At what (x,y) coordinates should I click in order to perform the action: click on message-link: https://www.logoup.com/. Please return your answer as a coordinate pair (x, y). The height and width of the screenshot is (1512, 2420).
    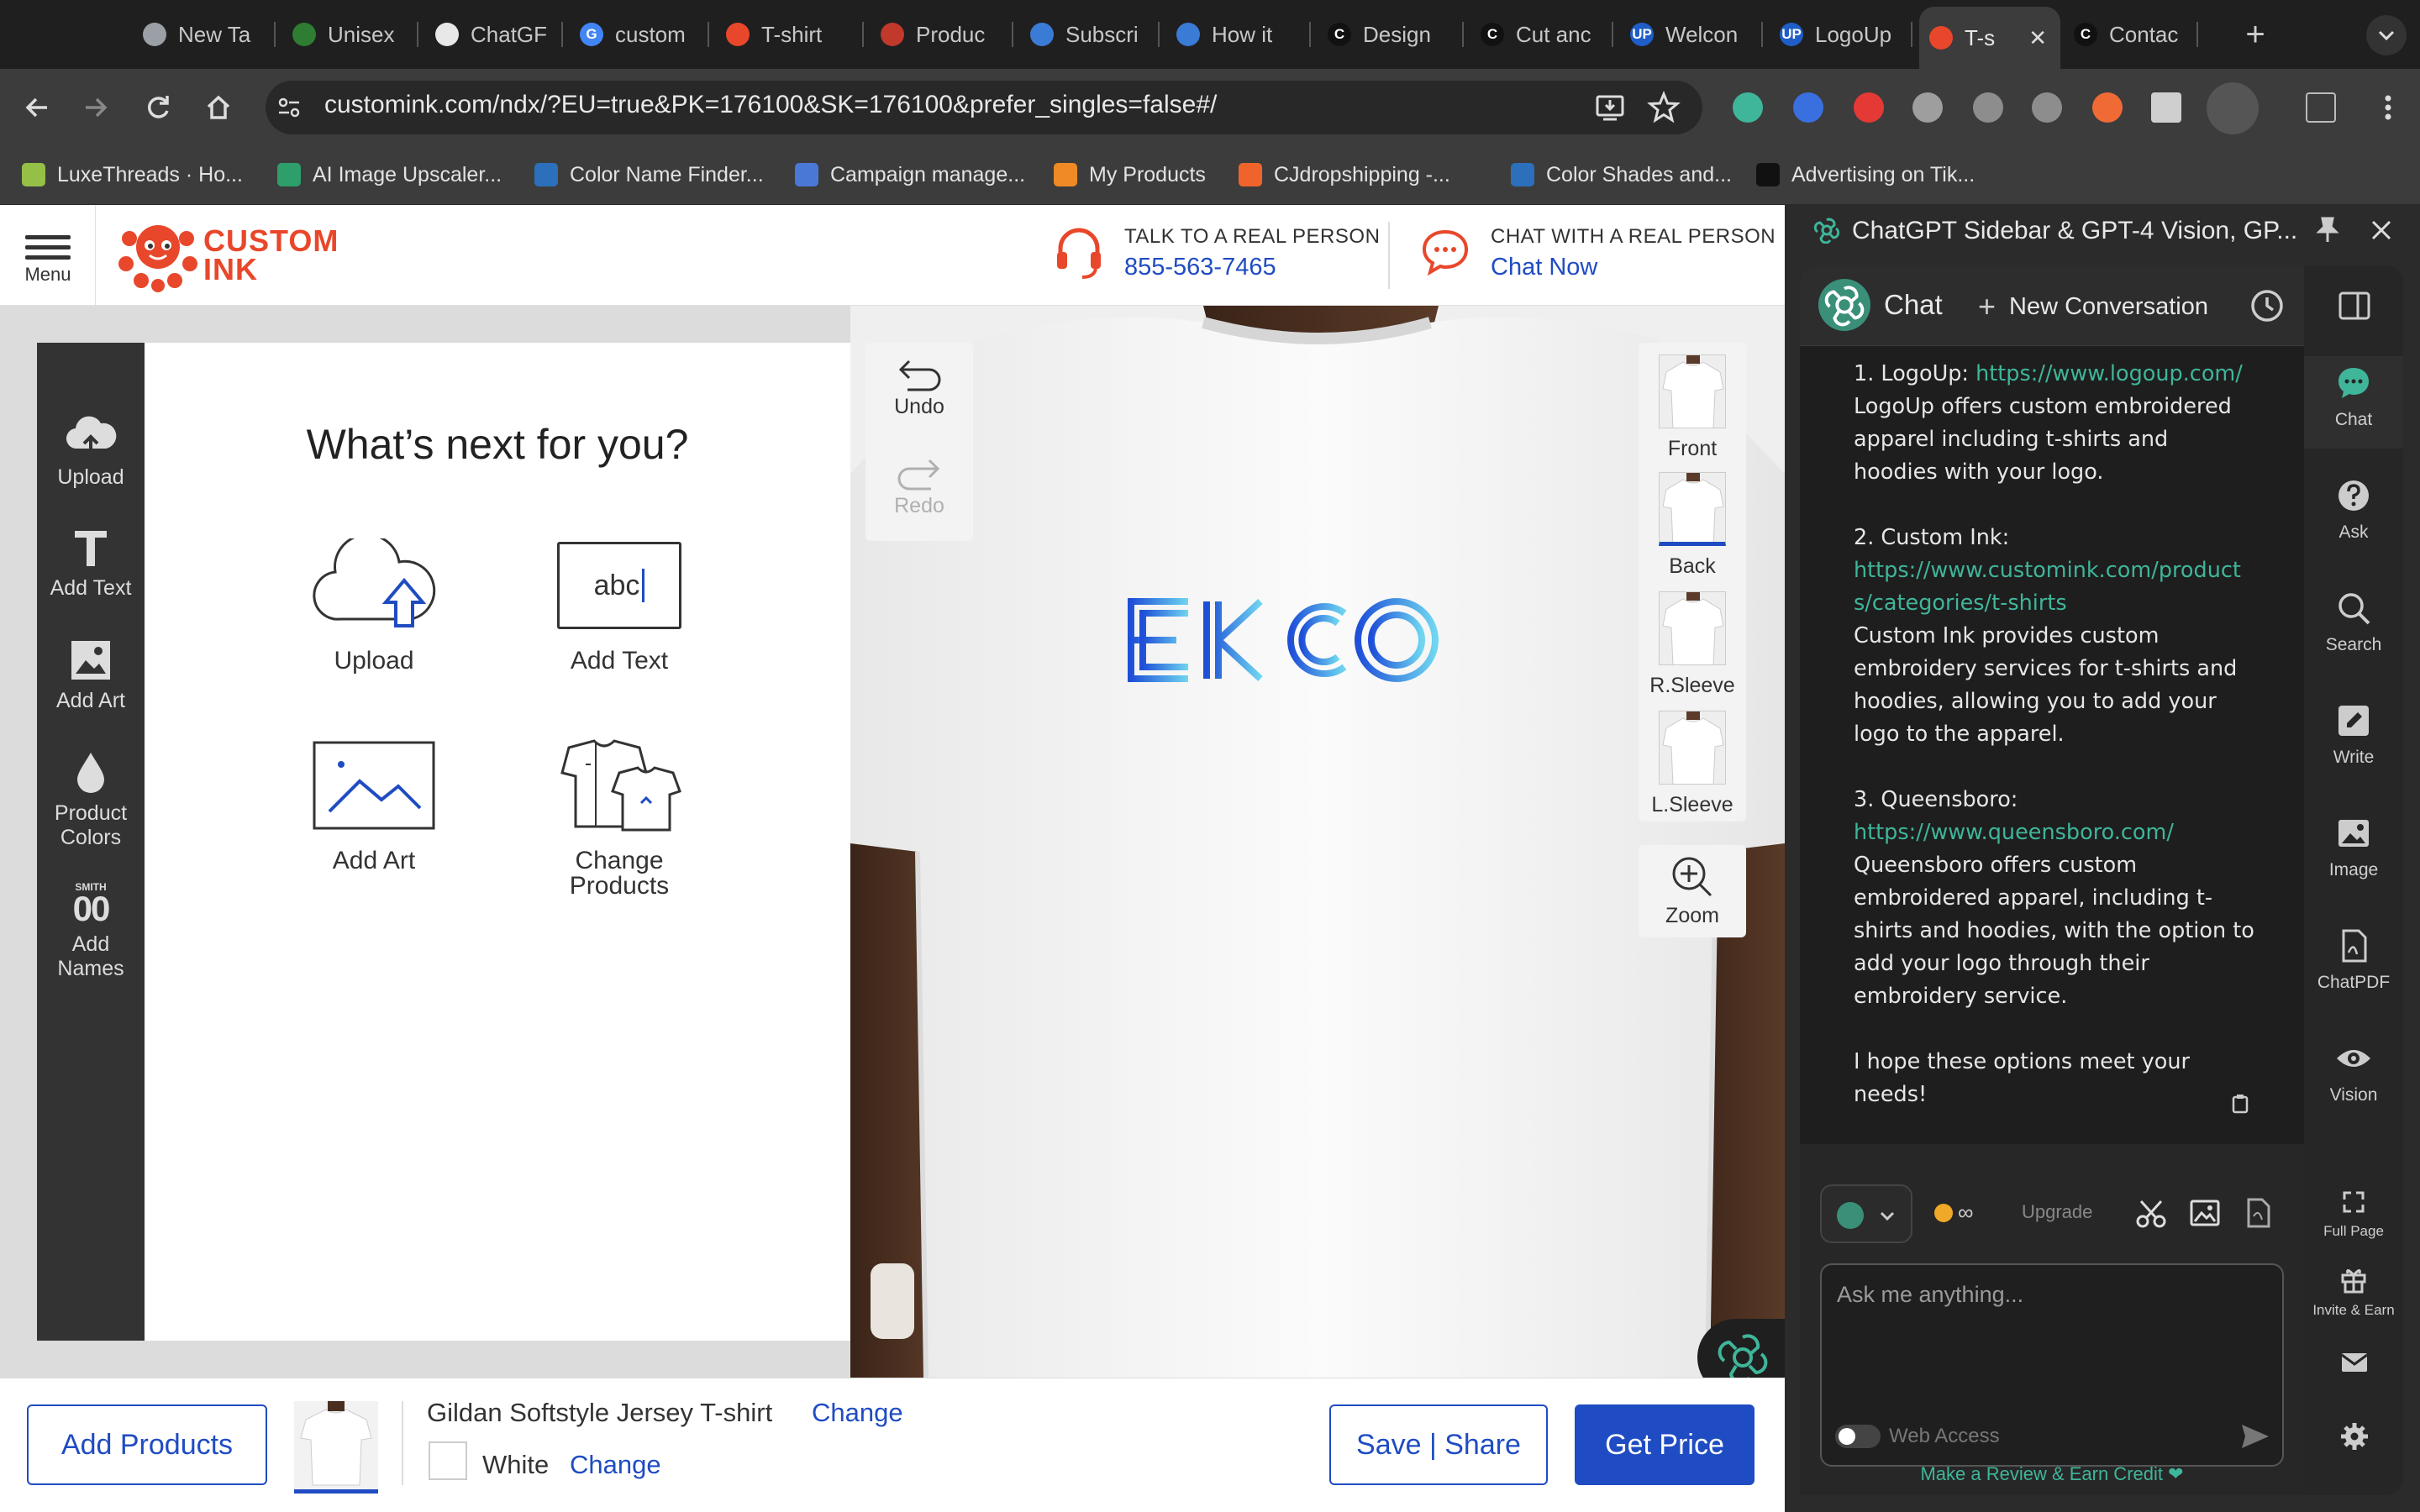
    Looking at the image, I should click on (2109, 373).